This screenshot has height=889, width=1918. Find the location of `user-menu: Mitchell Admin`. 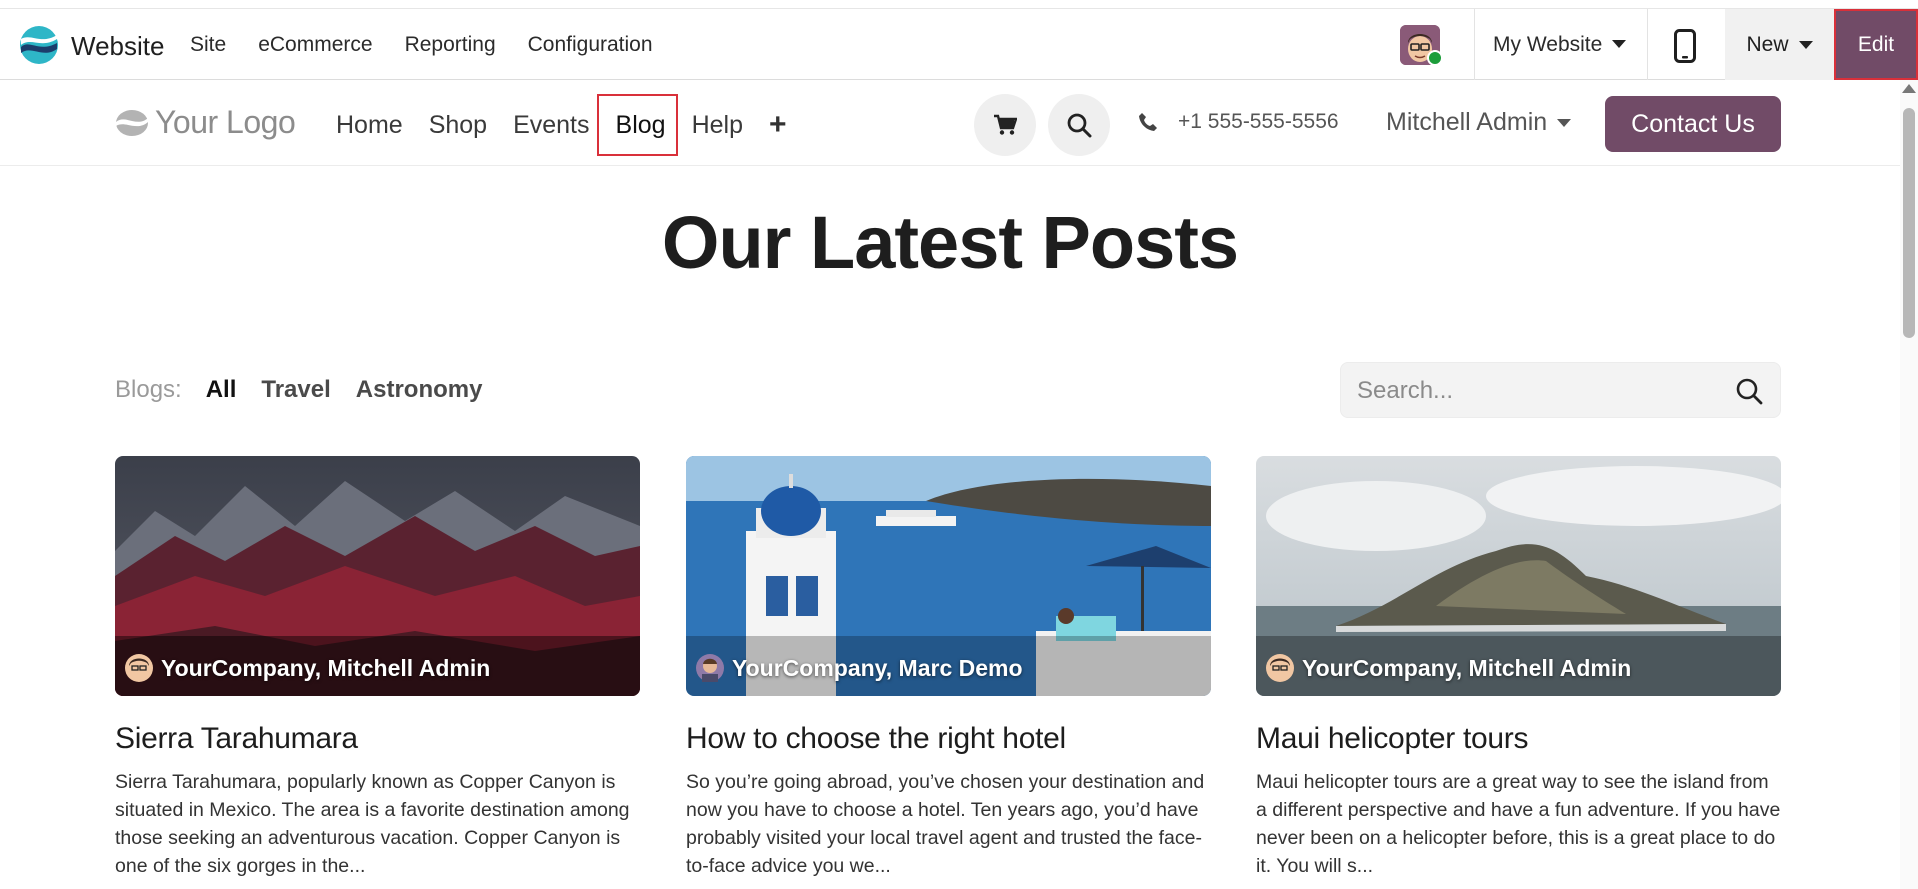

user-menu: Mitchell Admin is located at coordinates (1479, 122).